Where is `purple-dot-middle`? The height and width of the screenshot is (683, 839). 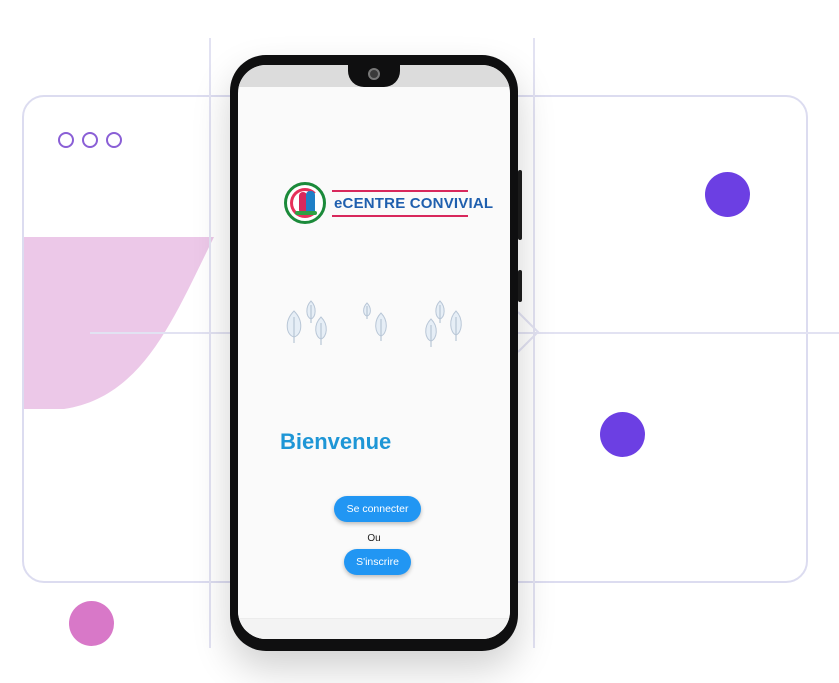 purple-dot-middle is located at coordinates (622, 434).